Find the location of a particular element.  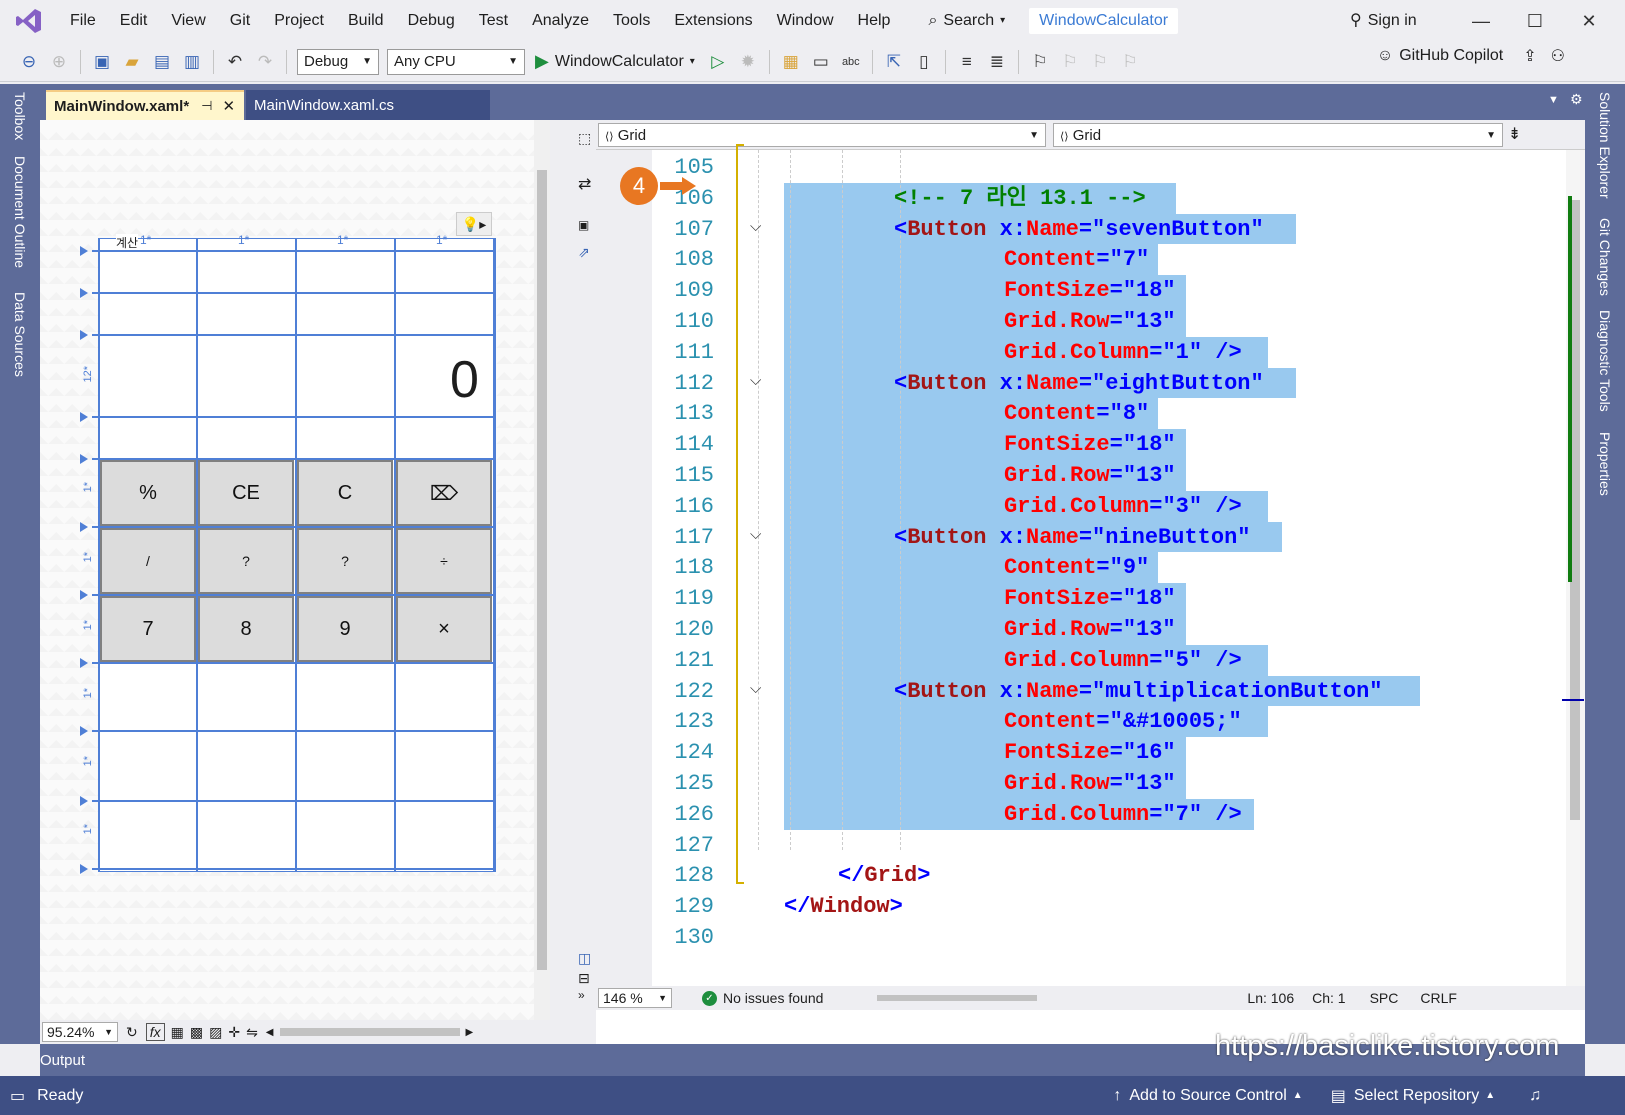

collapse-pane-icon: ▣ is located at coordinates (583, 225).